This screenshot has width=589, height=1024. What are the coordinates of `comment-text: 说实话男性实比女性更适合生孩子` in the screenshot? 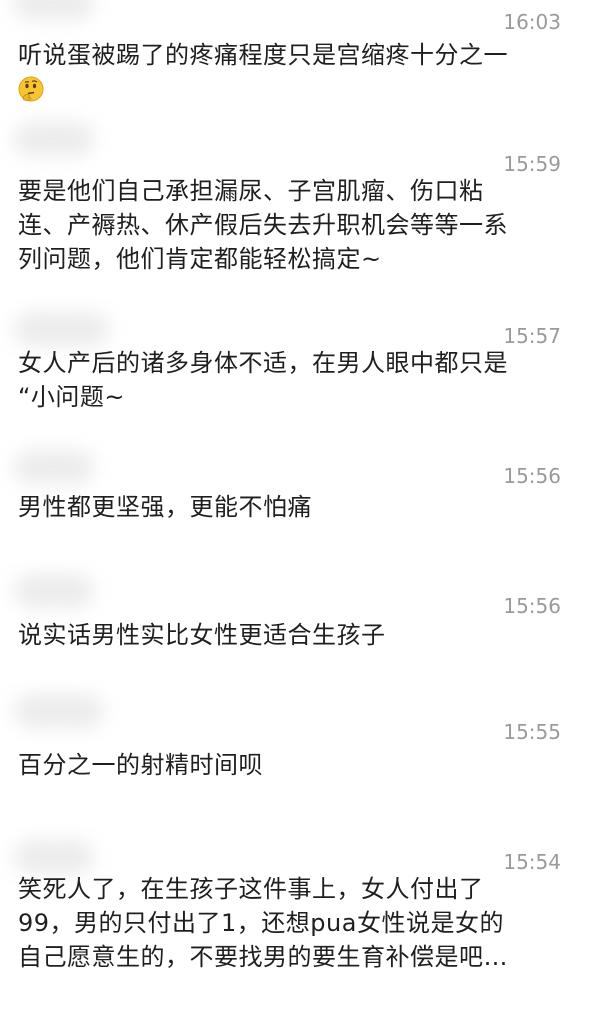 It's located at (298, 635).